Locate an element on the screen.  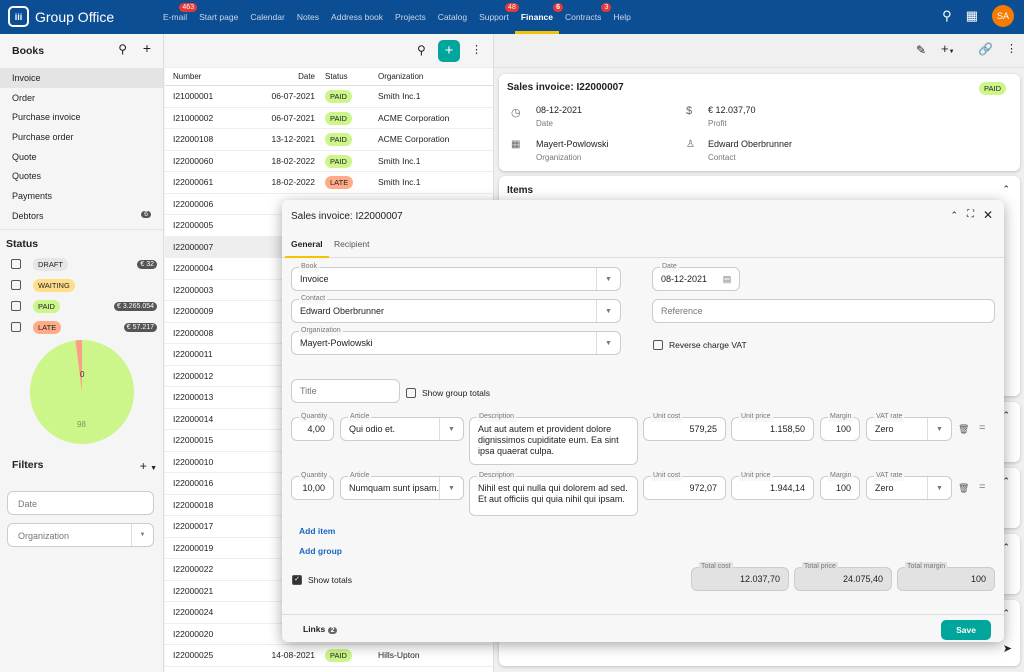
table-row: I22000025 14-08-2021 PAID Hills-Upton is located at coordinates (329, 656).